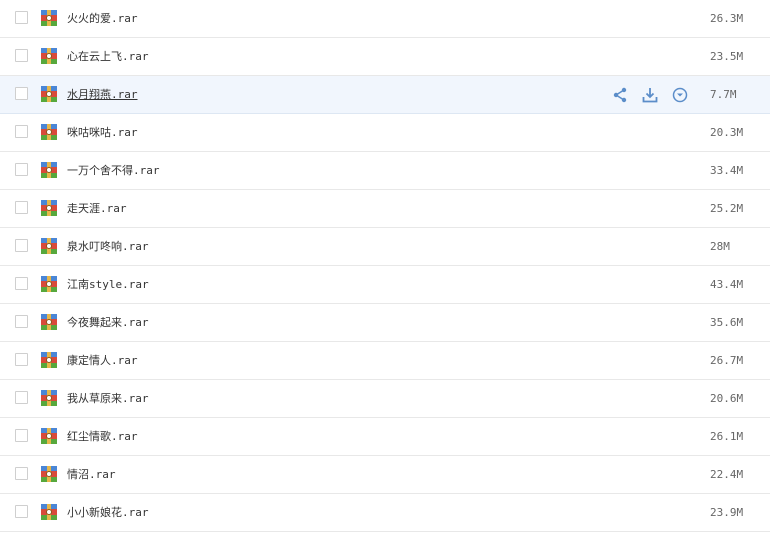  What do you see at coordinates (385, 209) in the screenshot?
I see `file-row: 走天涯.rar 25.2M` at bounding box center [385, 209].